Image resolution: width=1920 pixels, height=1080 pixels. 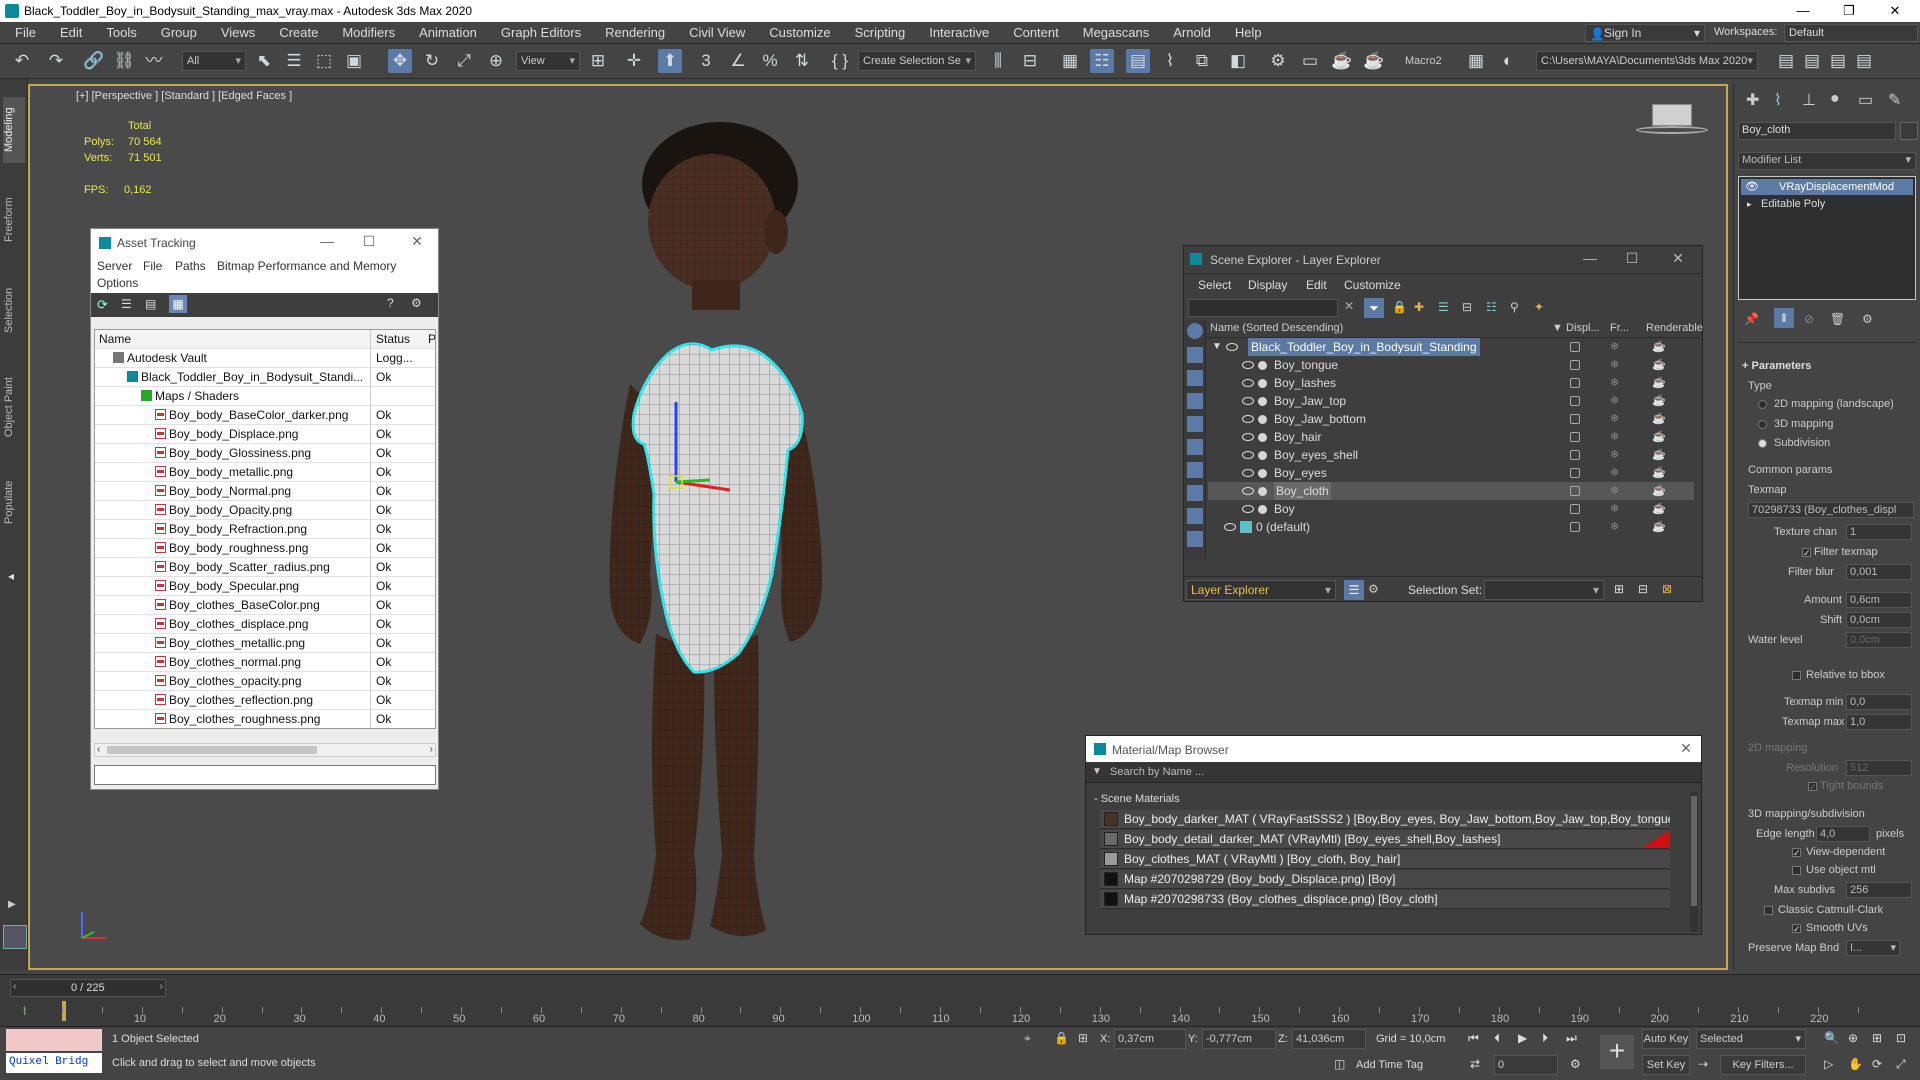 I want to click on add-time-tag: Add Time Tag, so click(x=1389, y=1065).